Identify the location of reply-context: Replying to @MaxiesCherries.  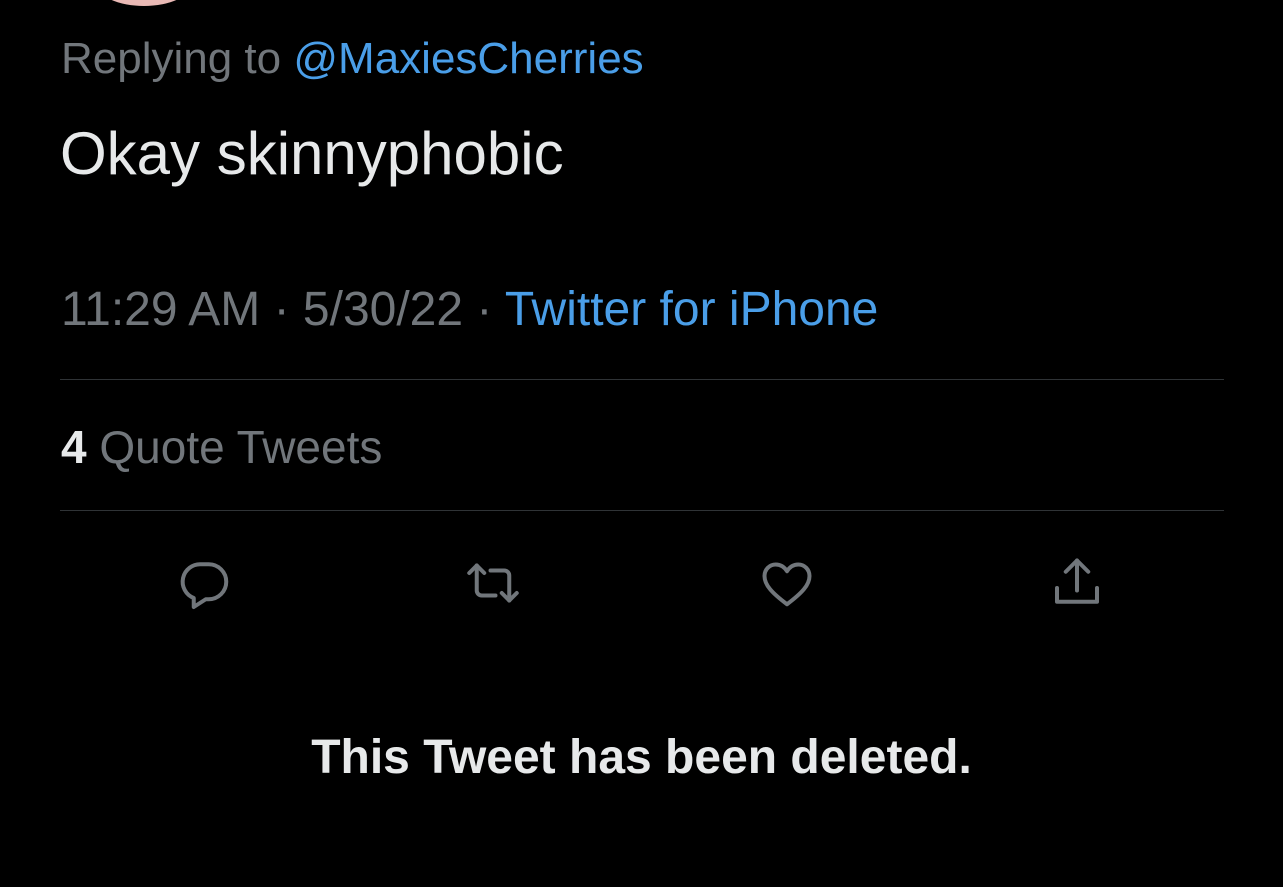
(352, 59).